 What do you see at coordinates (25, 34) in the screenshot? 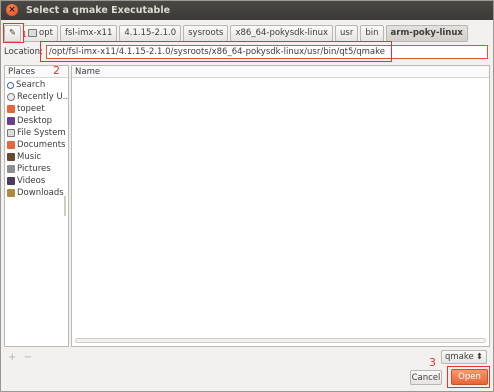
I see `annotation-number-one: 1` at bounding box center [25, 34].